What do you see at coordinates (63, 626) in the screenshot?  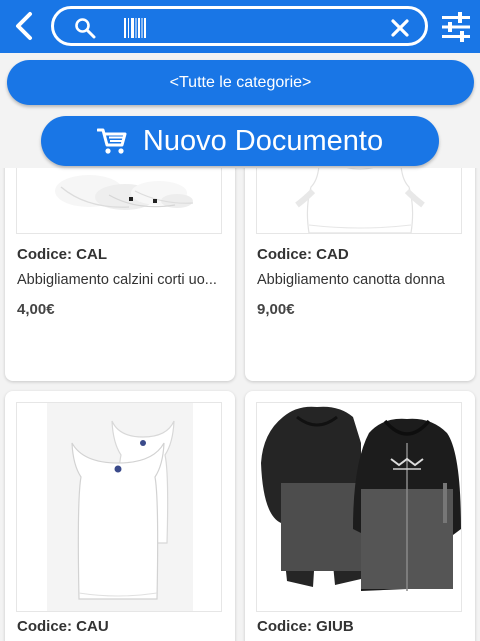 I see `product-code: Codice: CAU` at bounding box center [63, 626].